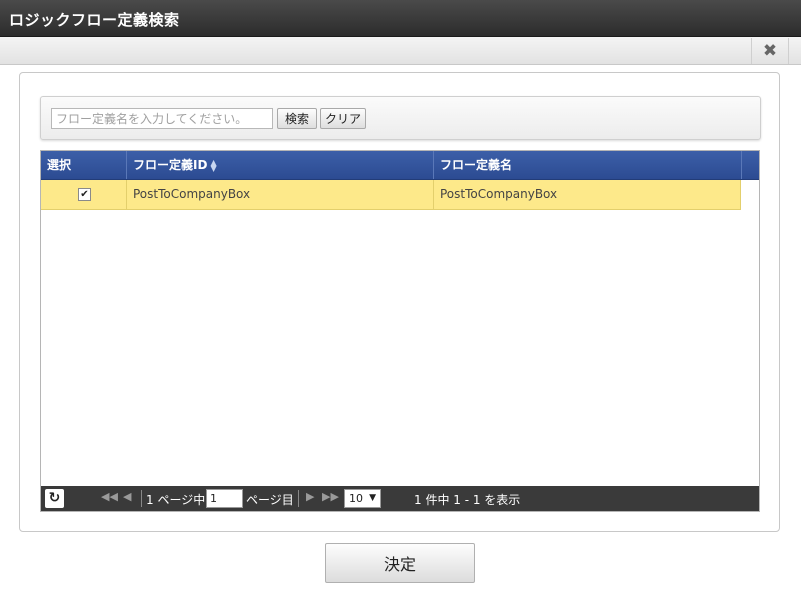 The width and height of the screenshot is (801, 600). I want to click on grid-header: 選択 フロー定義ID ▲ ▼ フロー定義名, so click(400, 165).